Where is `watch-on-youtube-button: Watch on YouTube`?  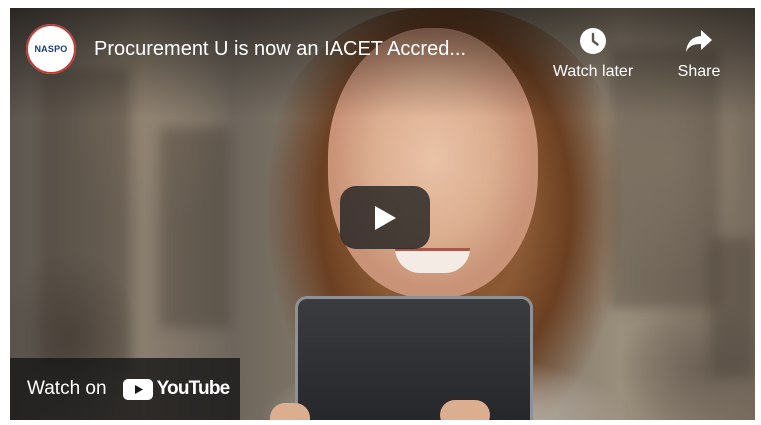 watch-on-youtube-button: Watch on YouTube is located at coordinates (125, 389).